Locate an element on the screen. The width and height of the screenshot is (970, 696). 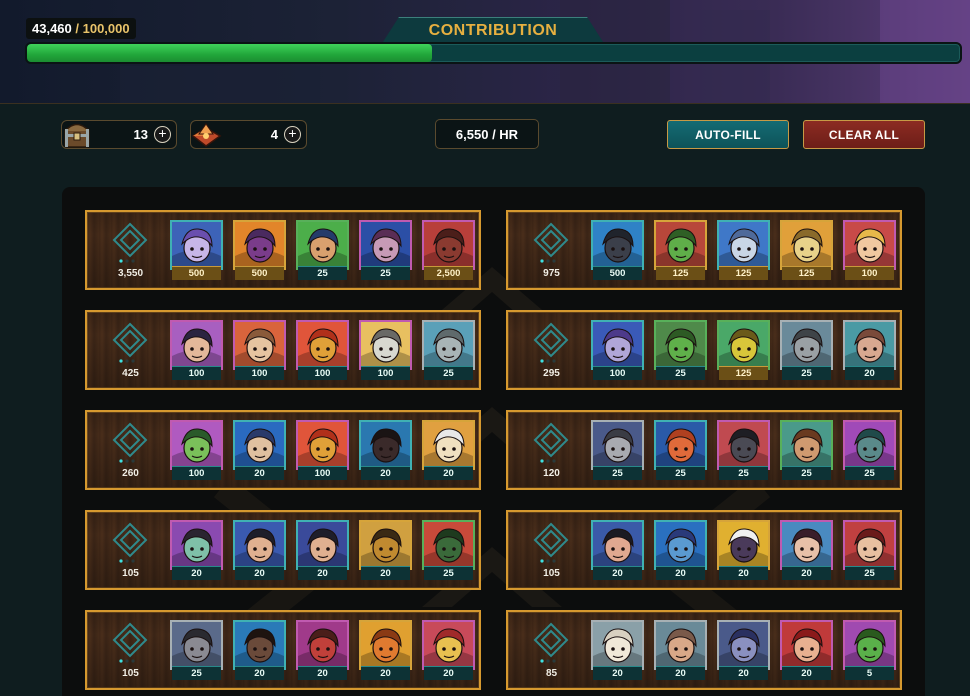
hero-card: 2,500 is located at coordinates (448, 250).